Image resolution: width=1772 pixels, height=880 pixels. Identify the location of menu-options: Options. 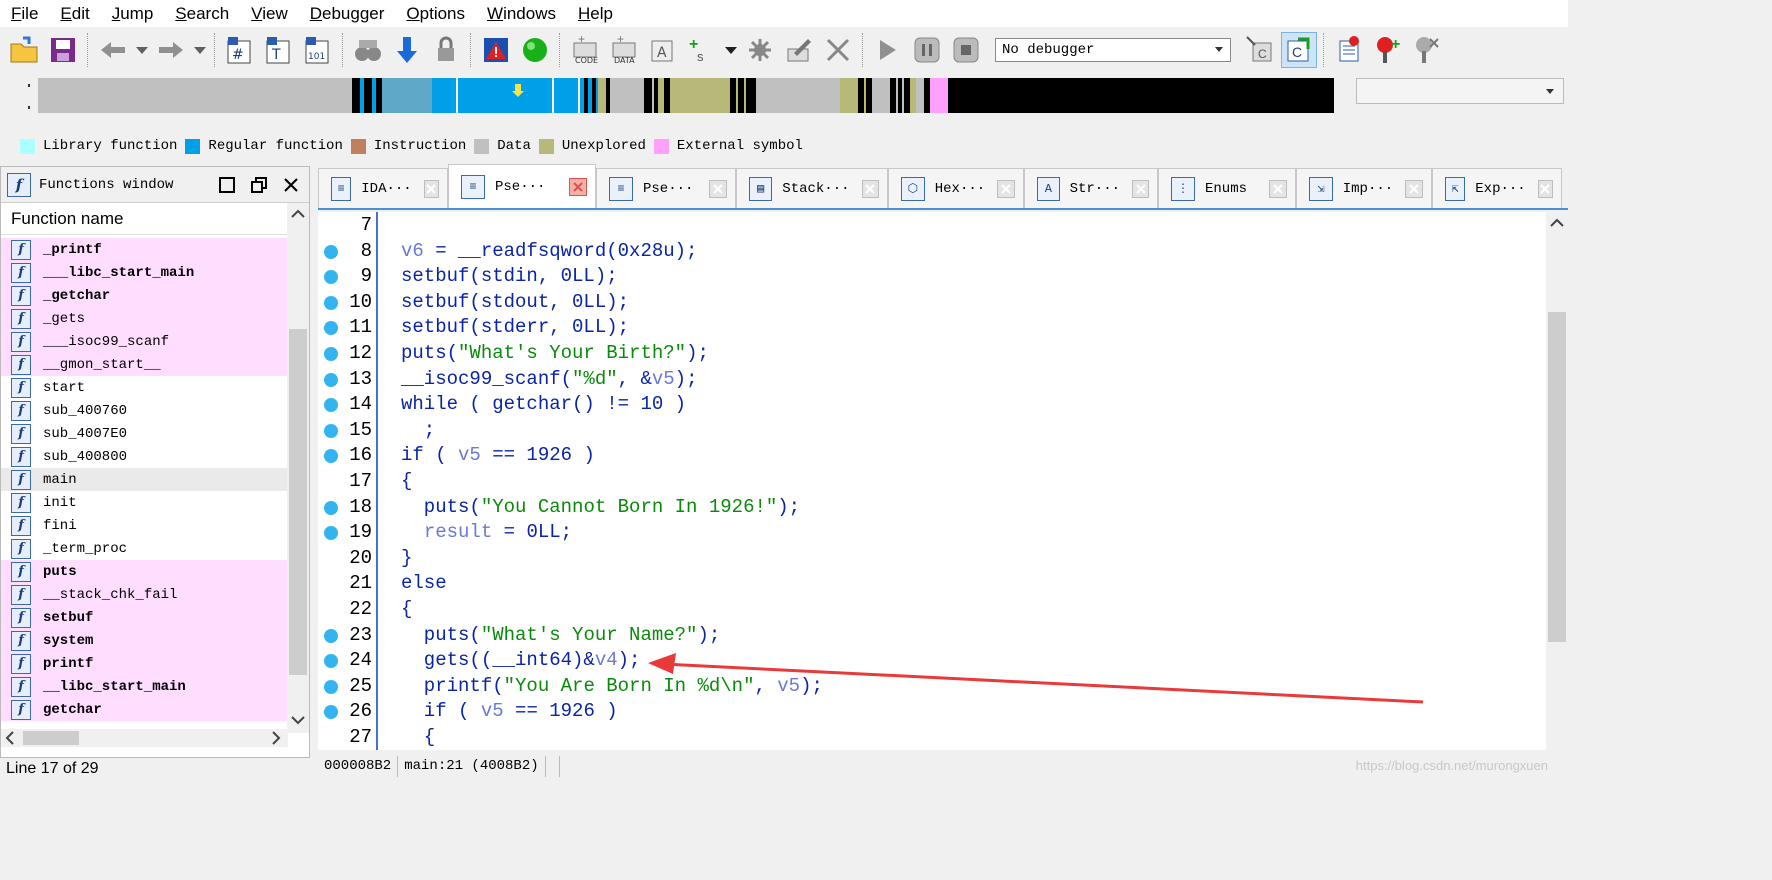
(435, 13).